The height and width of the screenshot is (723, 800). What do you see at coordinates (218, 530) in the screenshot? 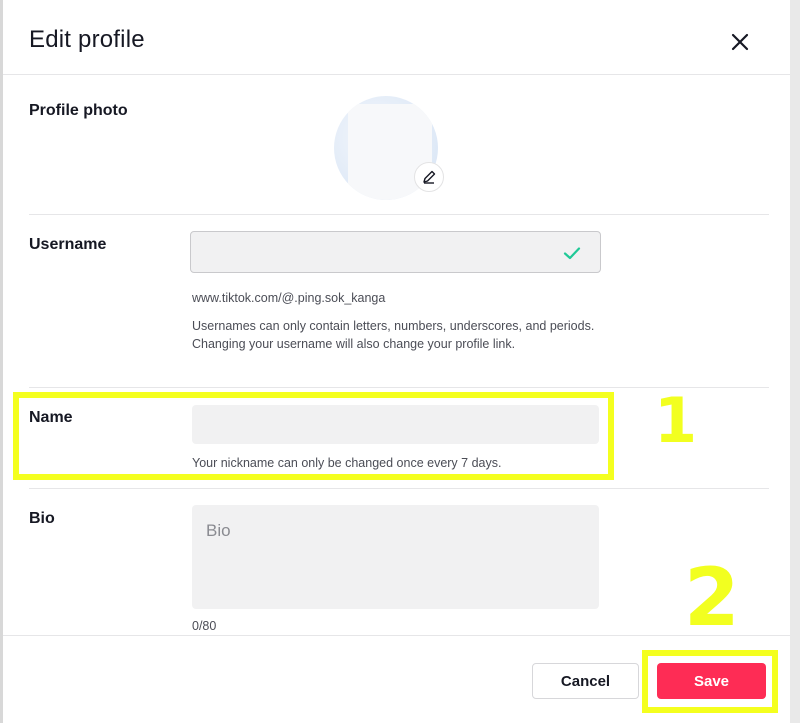
I see `bio-placeholder: Bio` at bounding box center [218, 530].